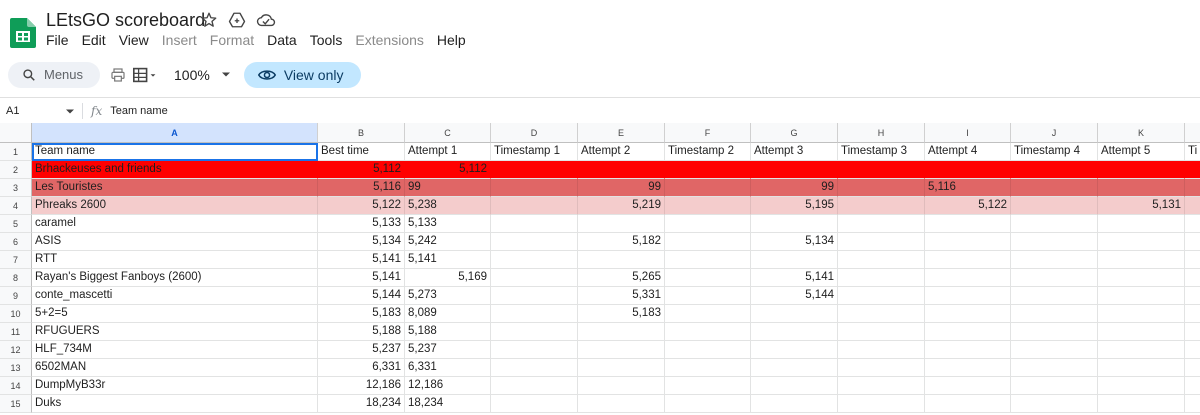  I want to click on column-header-f: F, so click(708, 133).